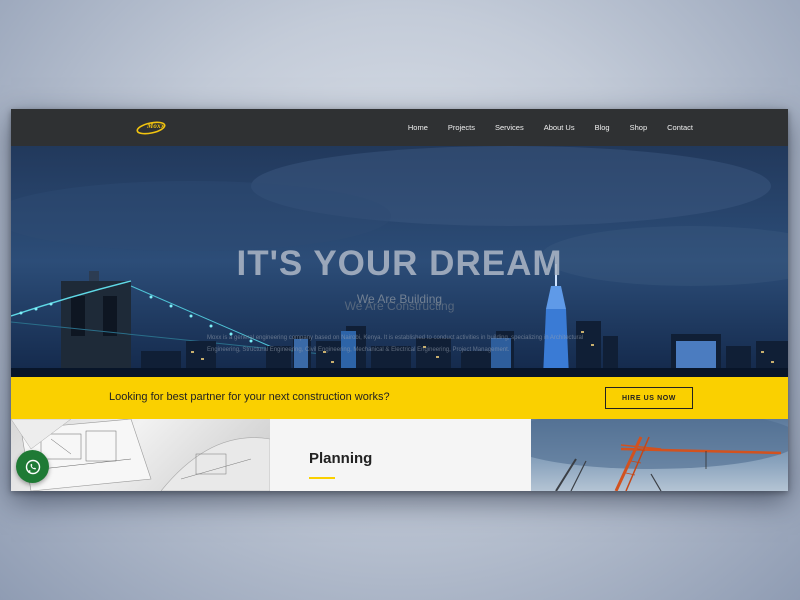  I want to click on nav-projects: Projects, so click(461, 127).